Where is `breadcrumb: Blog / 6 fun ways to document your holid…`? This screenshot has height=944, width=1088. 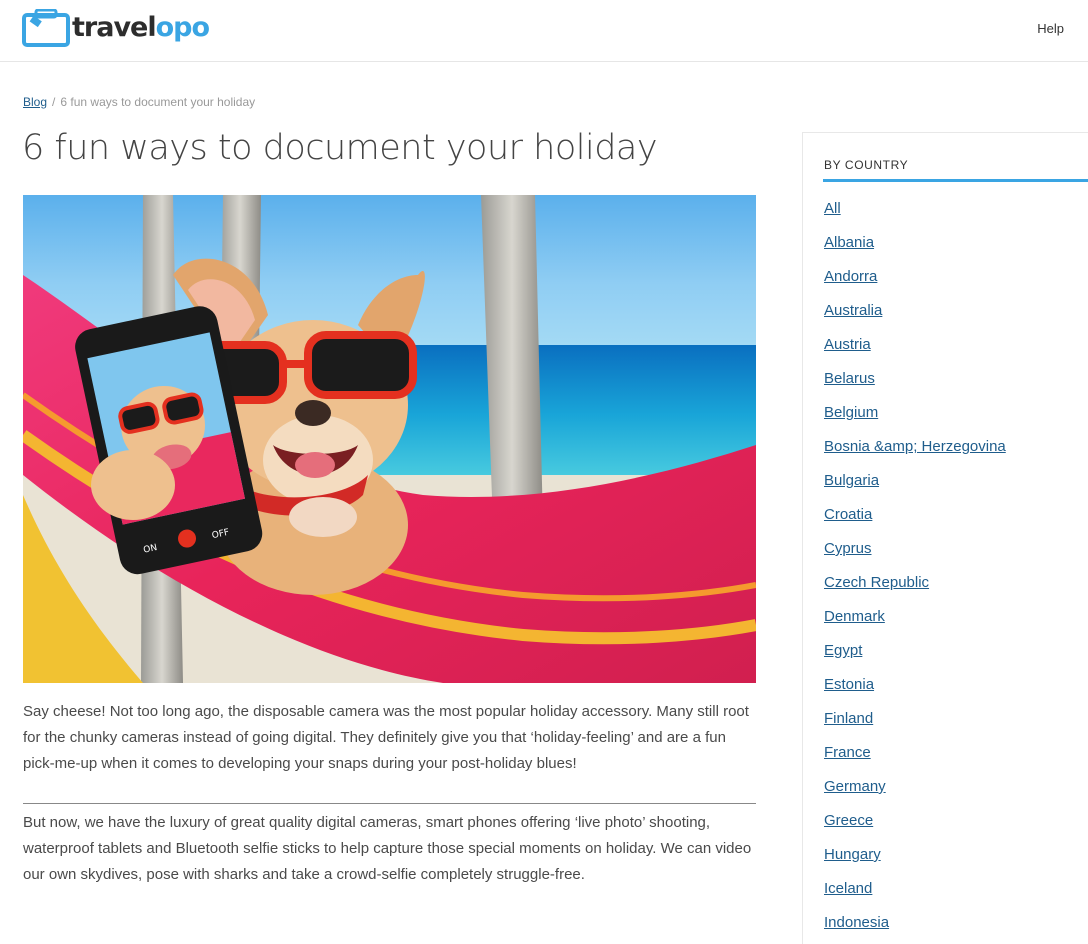
breadcrumb: Blog / 6 fun ways to document your holid… is located at coordinates (139, 102).